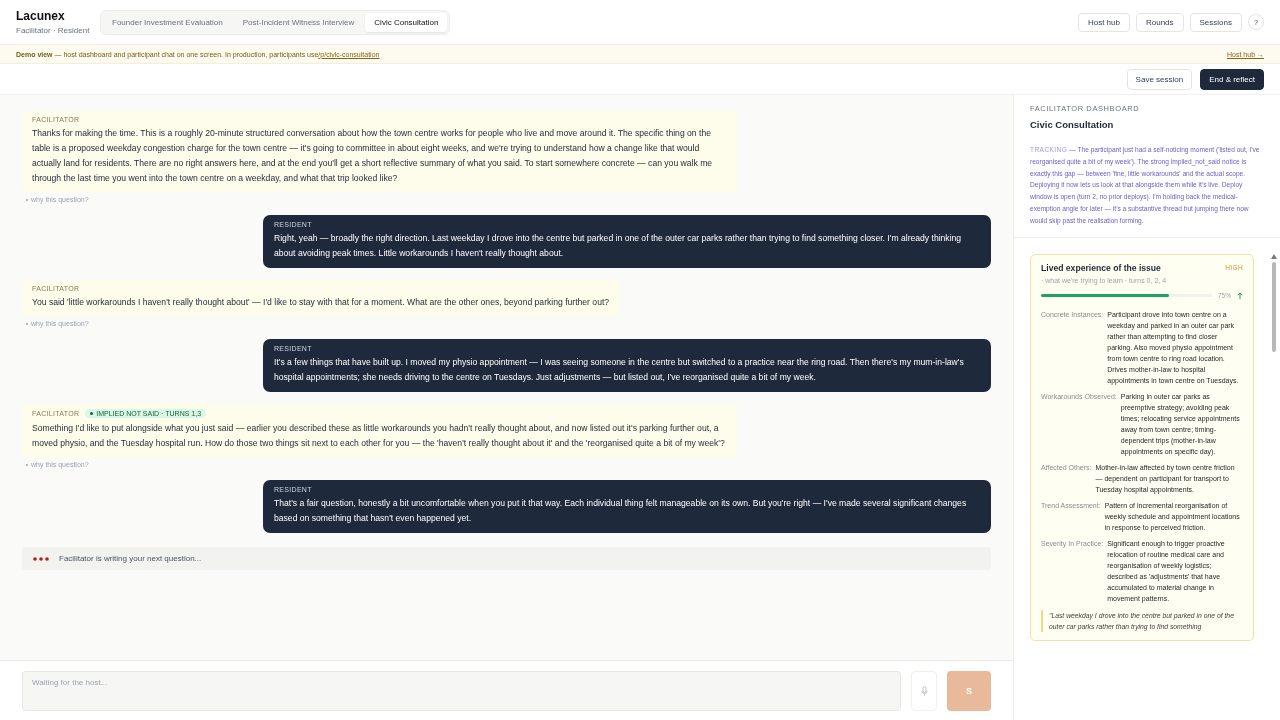 Image resolution: width=1280 pixels, height=720 pixels. Describe the element at coordinates (619, 370) in the screenshot. I see `message-text: It's a few things that have built up. I moved my physio appointment — I was seeing someone in the centre but switched to a practice near the ring road. Then there's my mum-in-law's hospital appointments; she needs driving to the centre on Tuesdays. Just adjustments — but listed out, I've reorganised quite a bit of my week.` at that location.